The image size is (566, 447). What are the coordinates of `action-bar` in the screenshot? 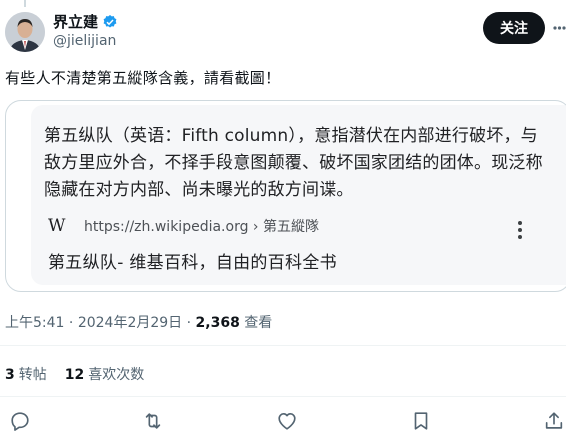 It's located at (283, 424).